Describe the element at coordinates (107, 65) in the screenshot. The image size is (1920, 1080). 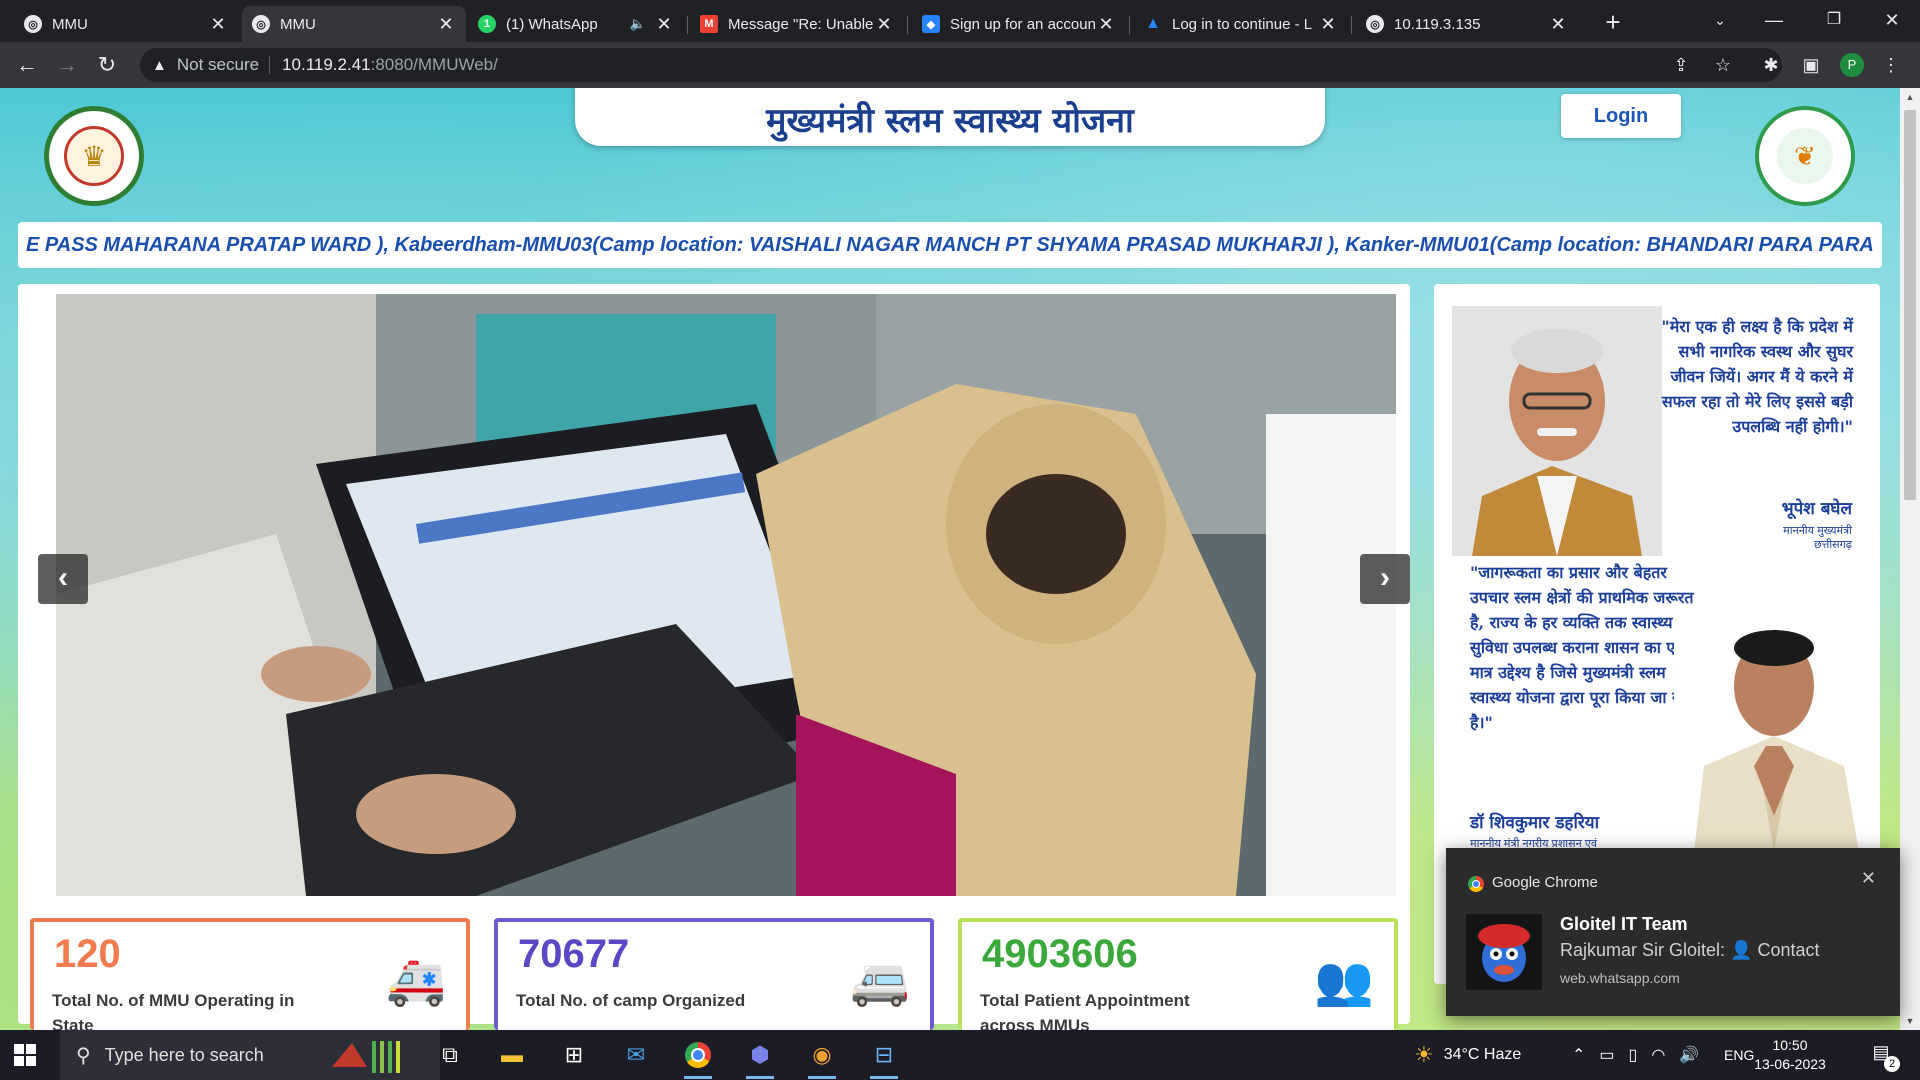
I see `reload-button: ↻` at that location.